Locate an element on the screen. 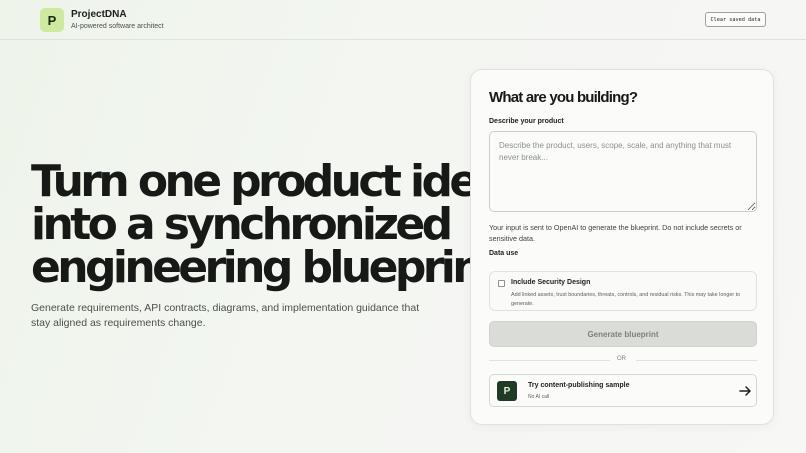 This screenshot has height=453, width=806. product-description-input is located at coordinates (623, 171).